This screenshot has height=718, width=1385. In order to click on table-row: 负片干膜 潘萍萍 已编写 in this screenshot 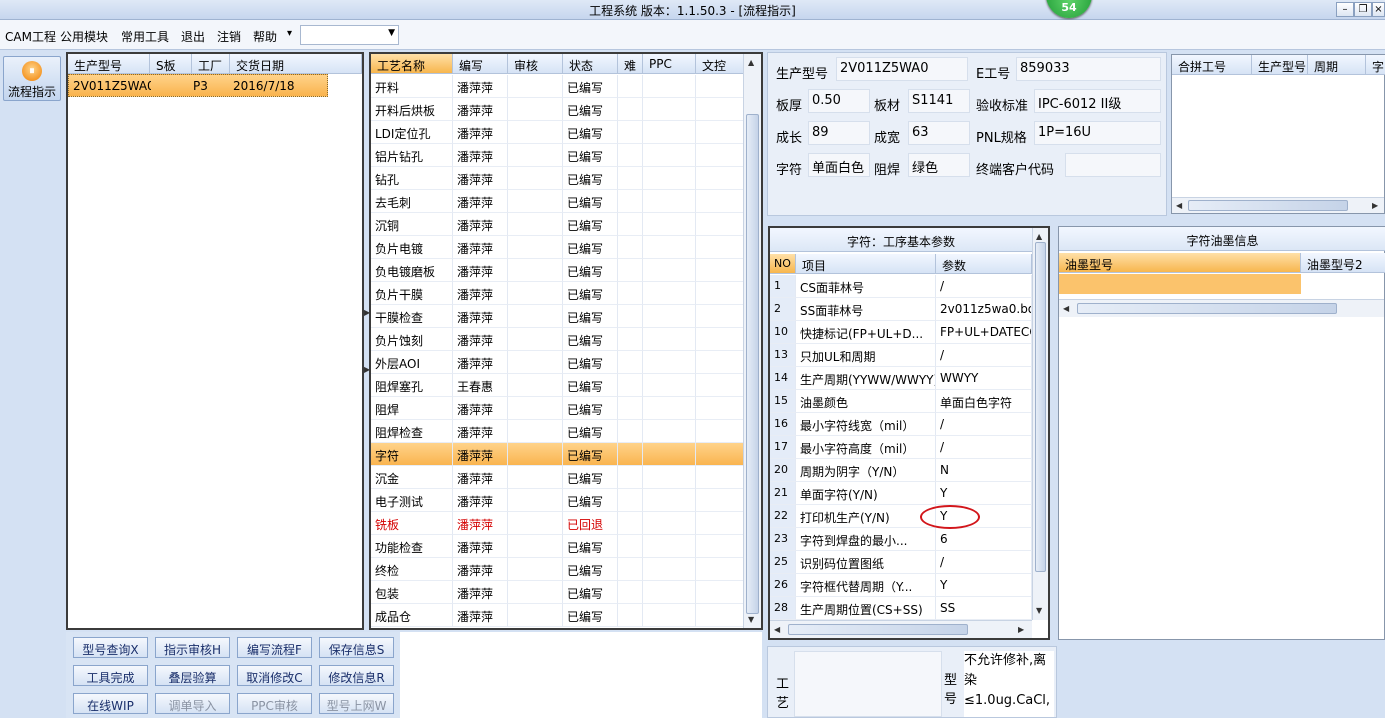, I will do `click(557, 293)`.